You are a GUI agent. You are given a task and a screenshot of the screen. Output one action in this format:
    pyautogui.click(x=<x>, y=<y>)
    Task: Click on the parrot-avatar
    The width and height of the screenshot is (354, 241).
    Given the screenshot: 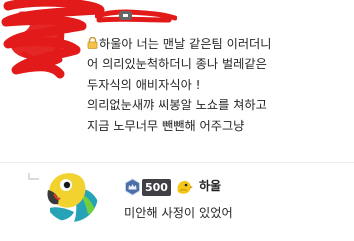 What is the action you would take?
    pyautogui.click(x=71, y=195)
    